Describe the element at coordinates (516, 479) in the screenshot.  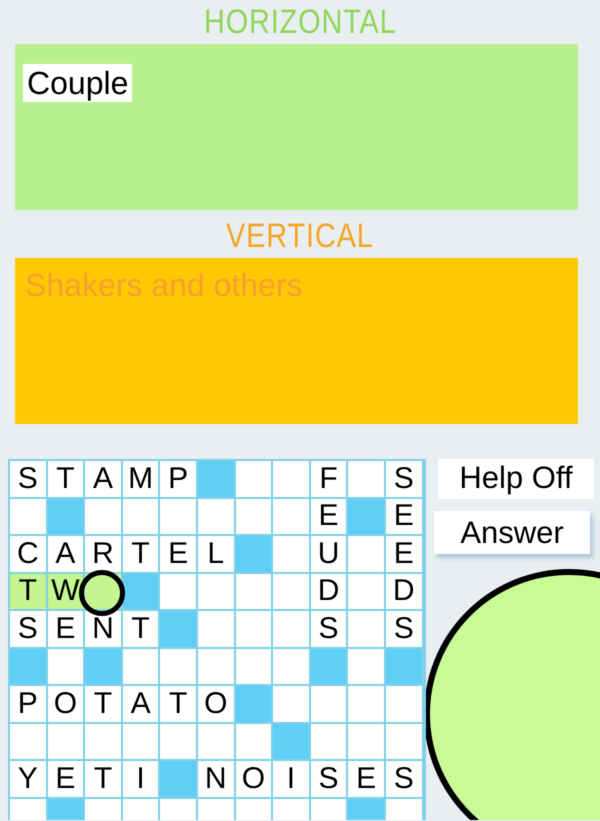
I see `help-toggle-button: Help Off` at that location.